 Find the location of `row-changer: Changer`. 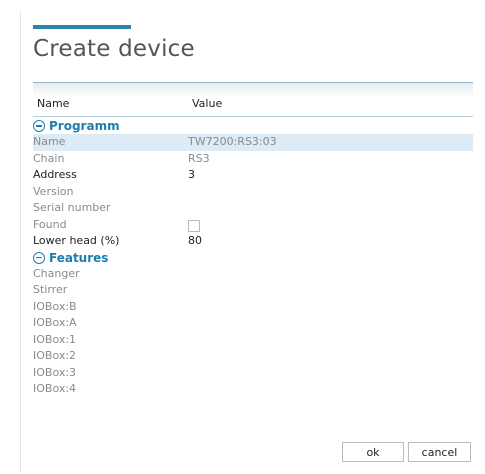

row-changer: Changer is located at coordinates (253, 274).